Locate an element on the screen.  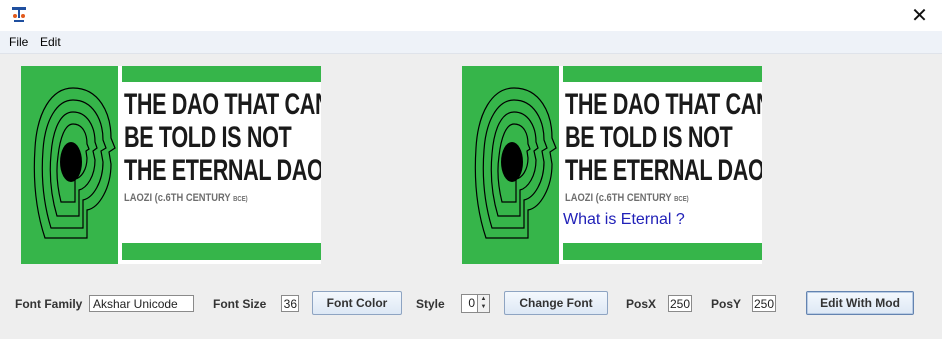
style-spinner-arrows: ▲ ▼ is located at coordinates (484, 303).